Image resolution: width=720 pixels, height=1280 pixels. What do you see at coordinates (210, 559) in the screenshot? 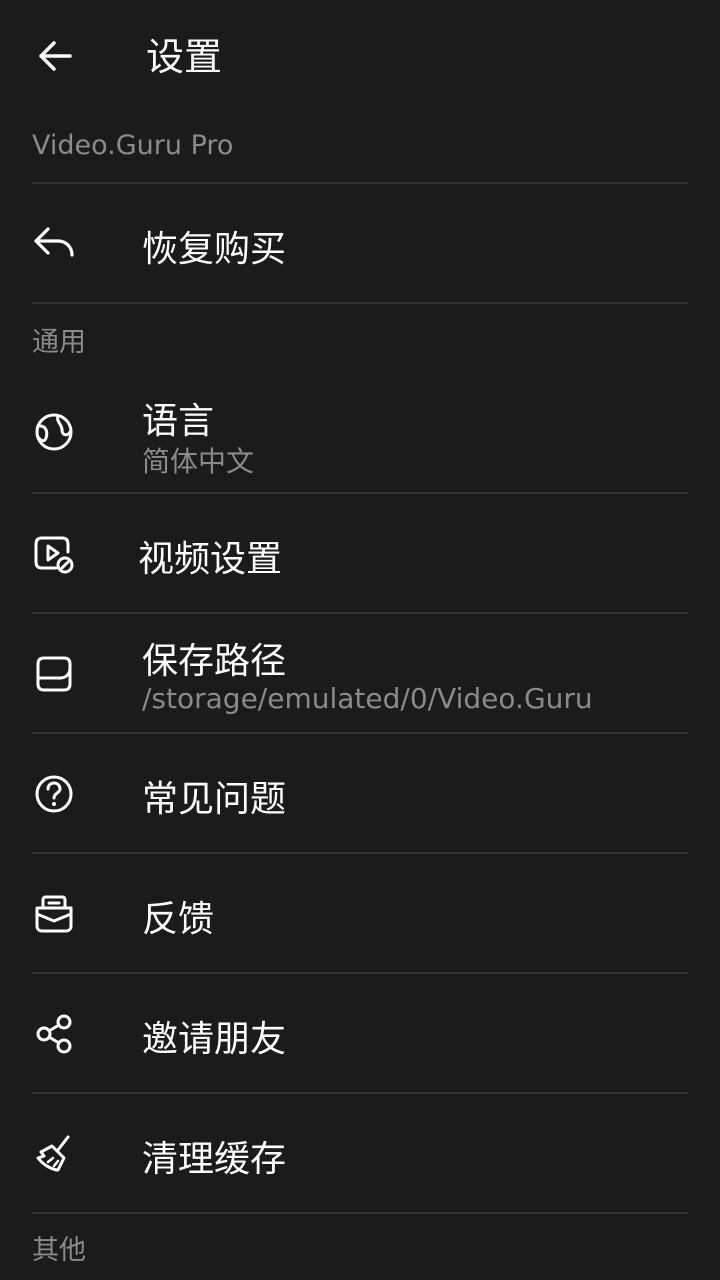
I see `video-settings-label: 视频设置` at bounding box center [210, 559].